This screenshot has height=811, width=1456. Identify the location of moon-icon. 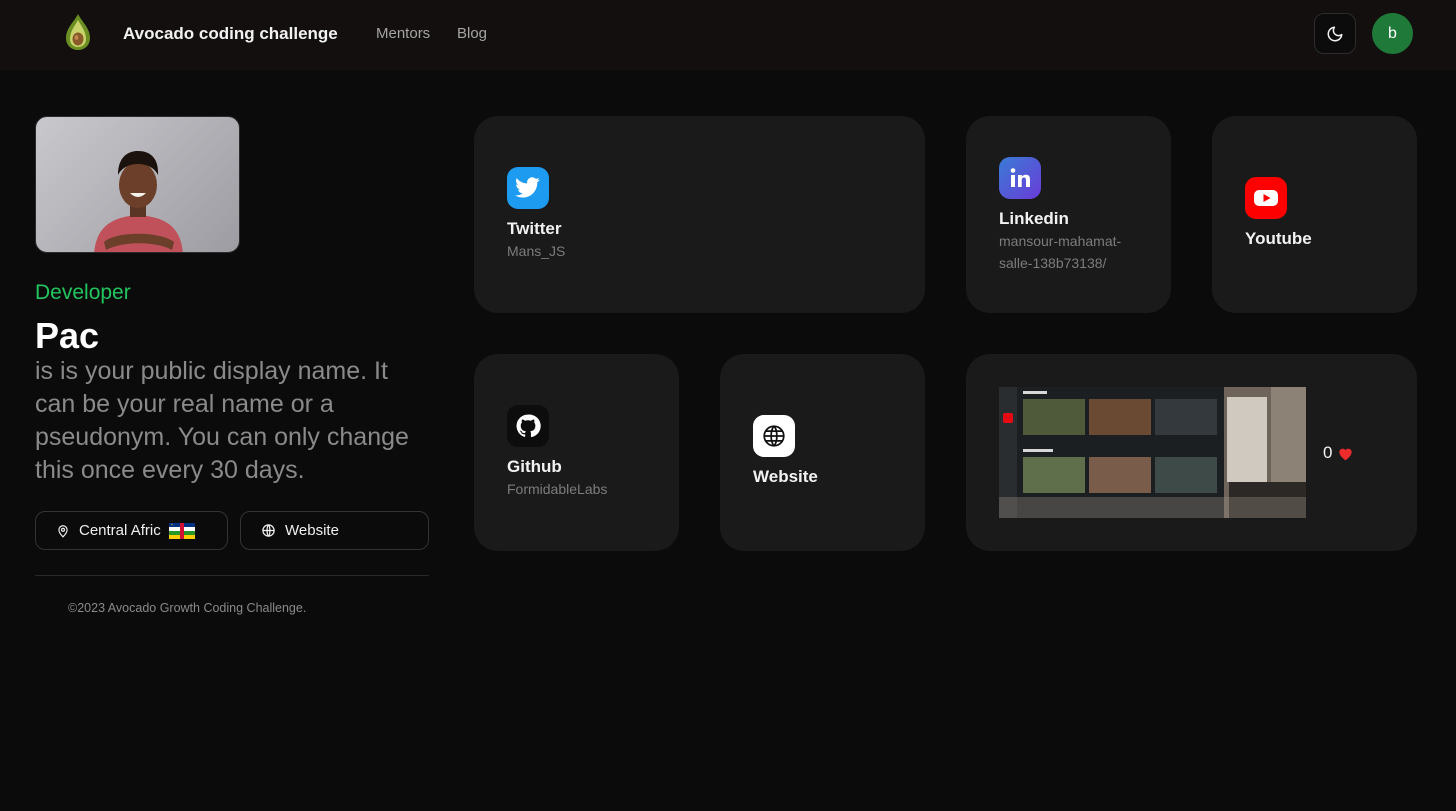
(1335, 33).